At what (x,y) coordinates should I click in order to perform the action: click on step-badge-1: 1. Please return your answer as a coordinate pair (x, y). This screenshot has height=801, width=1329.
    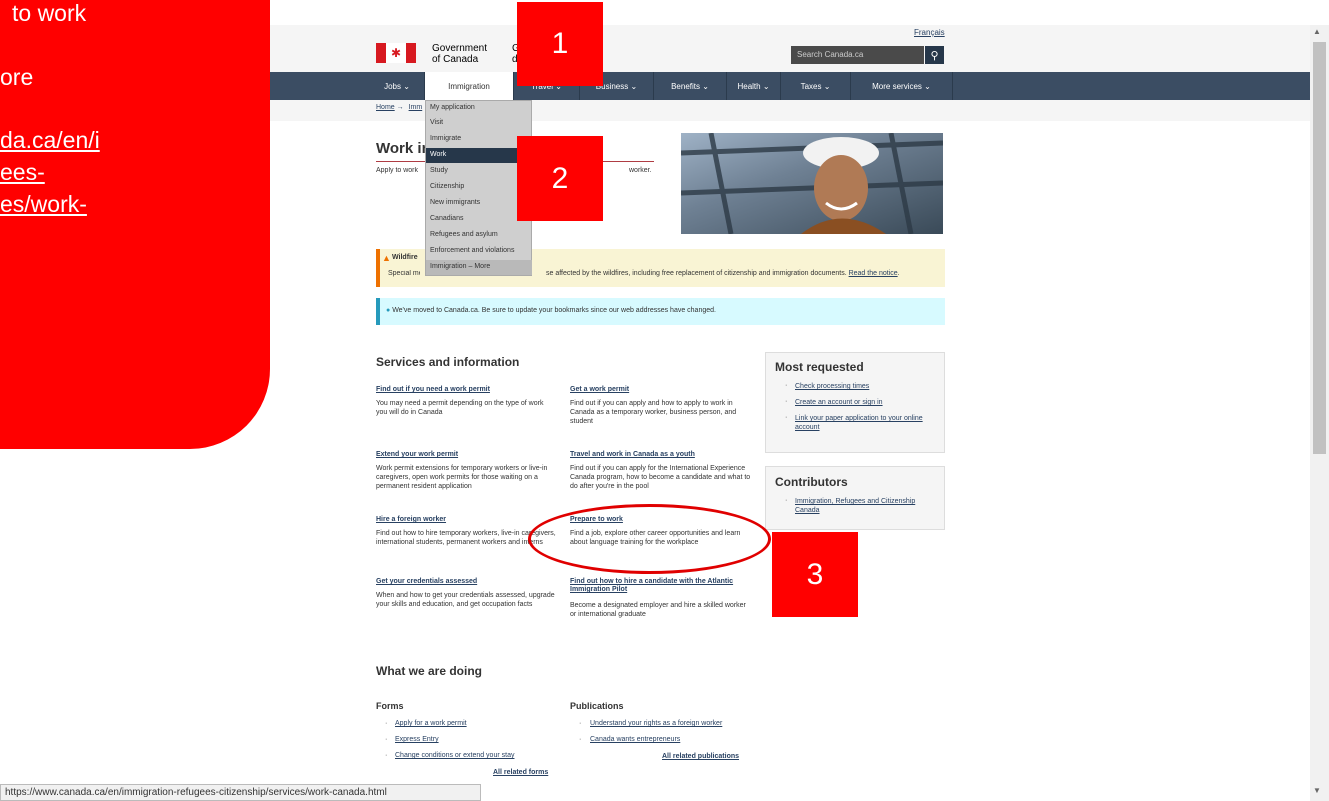
    Looking at the image, I should click on (560, 44).